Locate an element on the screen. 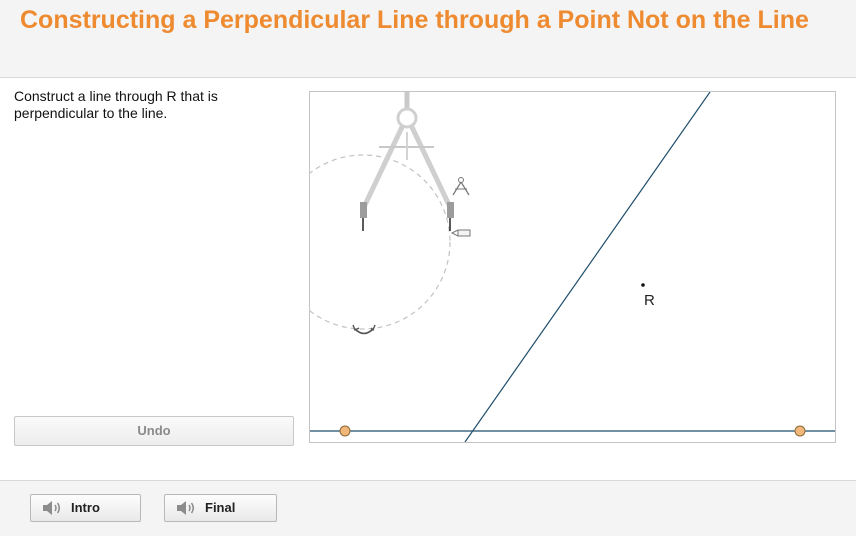 The width and height of the screenshot is (856, 536). final-audio-button: Final is located at coordinates (220, 508).